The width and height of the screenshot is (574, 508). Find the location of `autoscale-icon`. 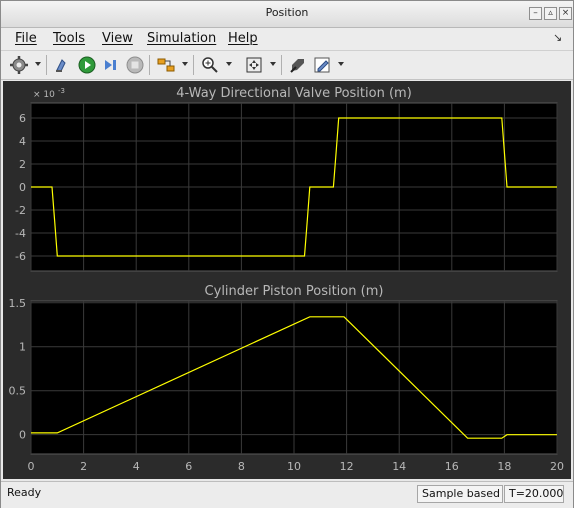

autoscale-icon is located at coordinates (254, 65).